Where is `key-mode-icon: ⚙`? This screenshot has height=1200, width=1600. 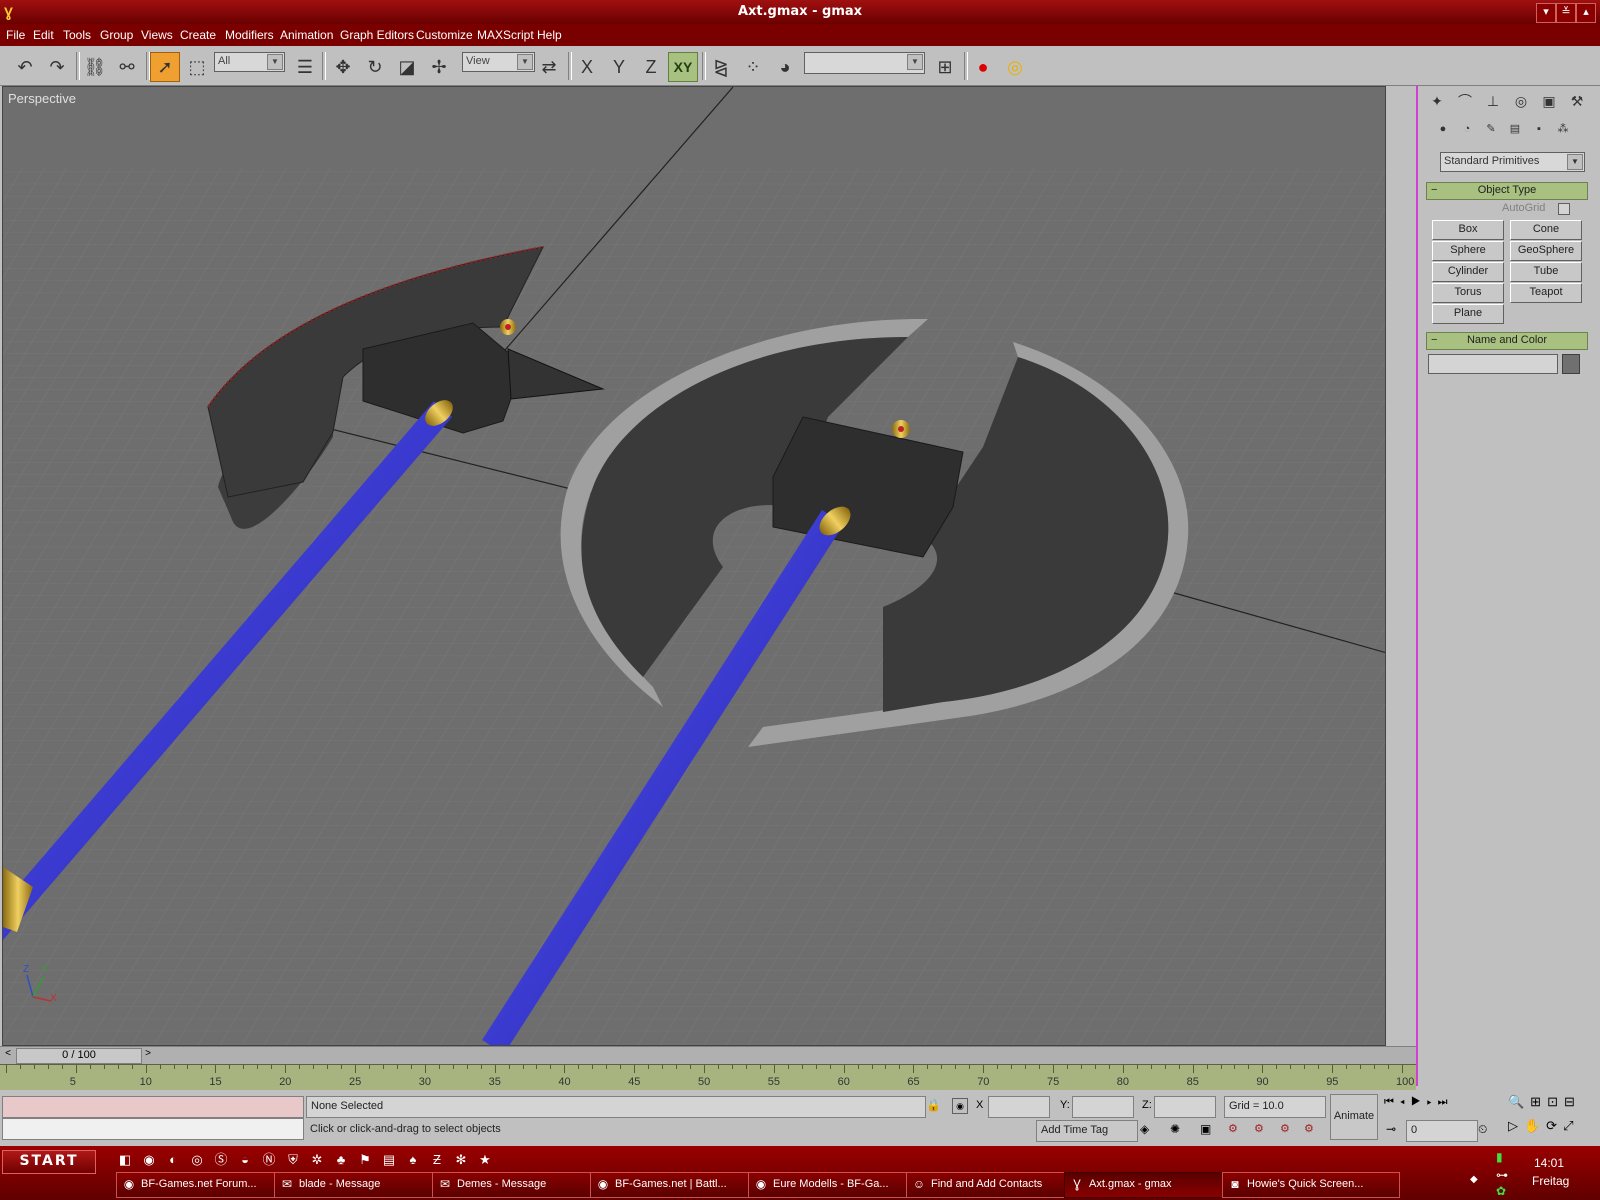 key-mode-icon: ⚙ is located at coordinates (1285, 1128).